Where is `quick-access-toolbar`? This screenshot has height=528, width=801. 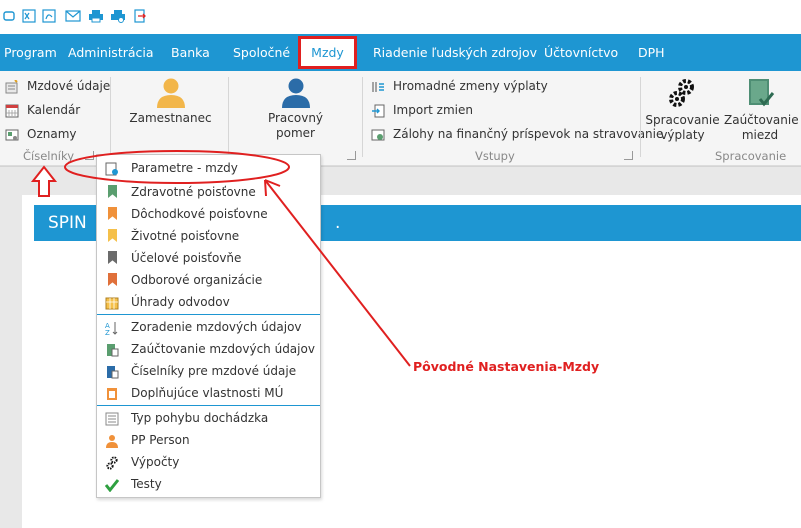
quick-access-toolbar is located at coordinates (400, 17).